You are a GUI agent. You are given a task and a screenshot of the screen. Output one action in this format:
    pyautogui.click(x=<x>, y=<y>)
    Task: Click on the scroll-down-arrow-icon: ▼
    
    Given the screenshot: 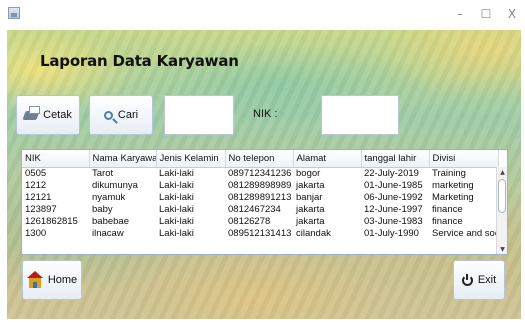 What is the action you would take?
    pyautogui.click(x=502, y=249)
    